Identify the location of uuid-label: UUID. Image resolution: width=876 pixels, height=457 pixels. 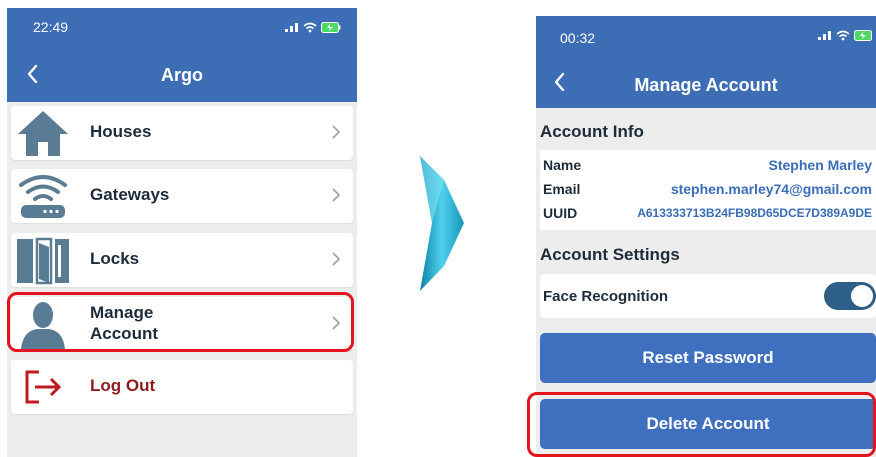
(560, 213).